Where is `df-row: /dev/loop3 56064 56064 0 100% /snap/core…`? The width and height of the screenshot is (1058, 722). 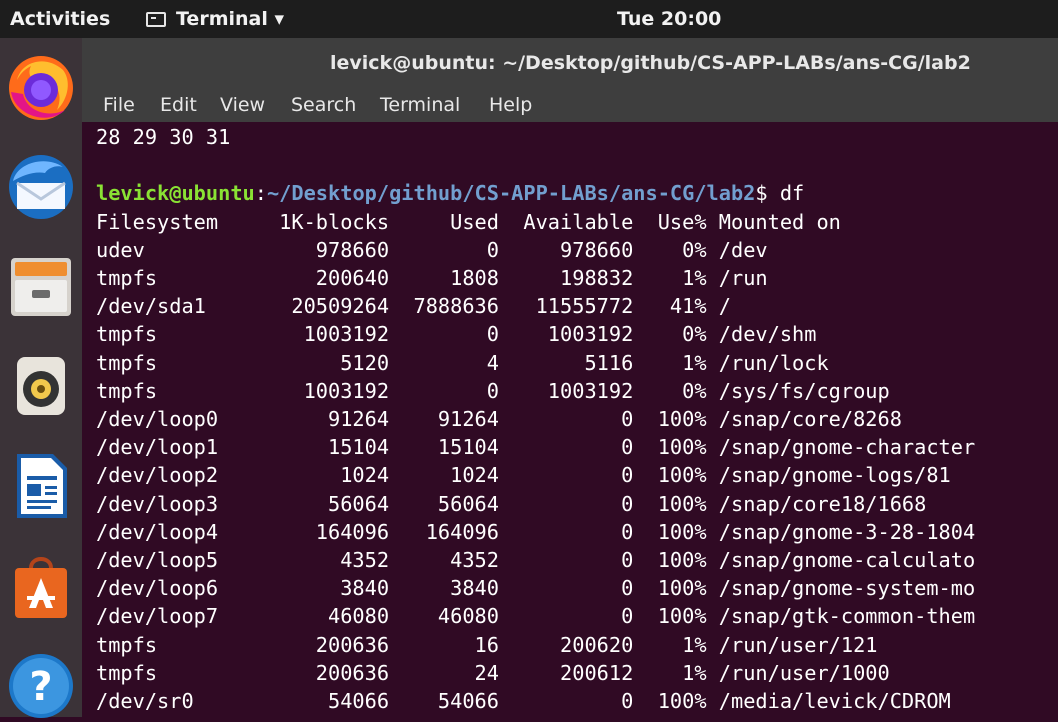
df-row: /dev/loop3 56064 56064 0 100% /snap/core… is located at coordinates (511, 504).